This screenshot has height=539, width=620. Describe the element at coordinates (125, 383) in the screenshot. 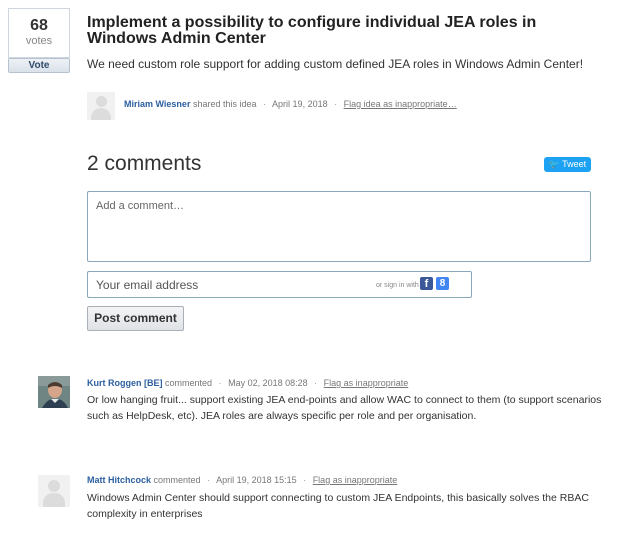

I see `comment-author-link: Kurt Roggen [BE]` at that location.